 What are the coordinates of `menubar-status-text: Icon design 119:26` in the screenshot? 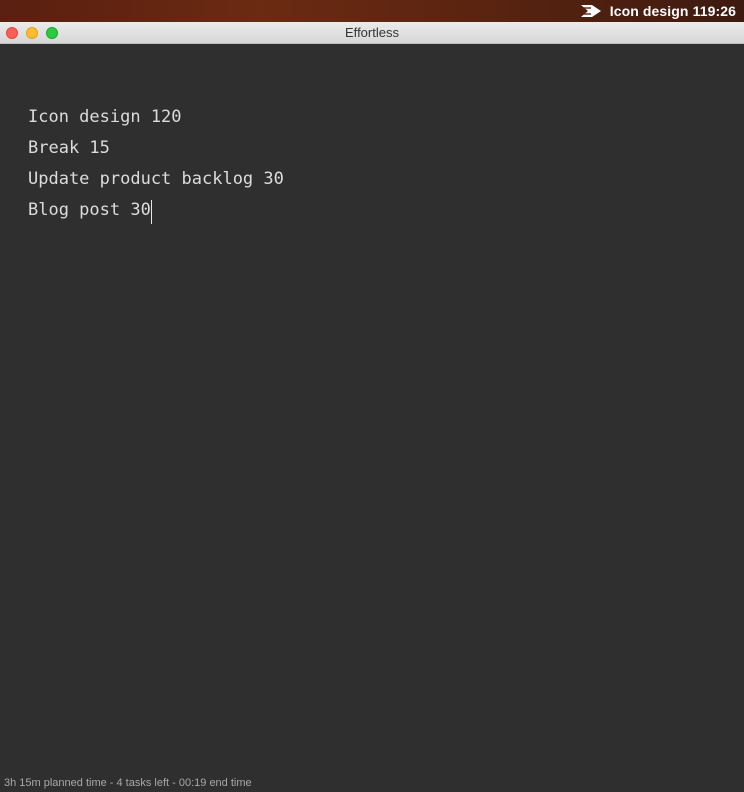 It's located at (673, 11).